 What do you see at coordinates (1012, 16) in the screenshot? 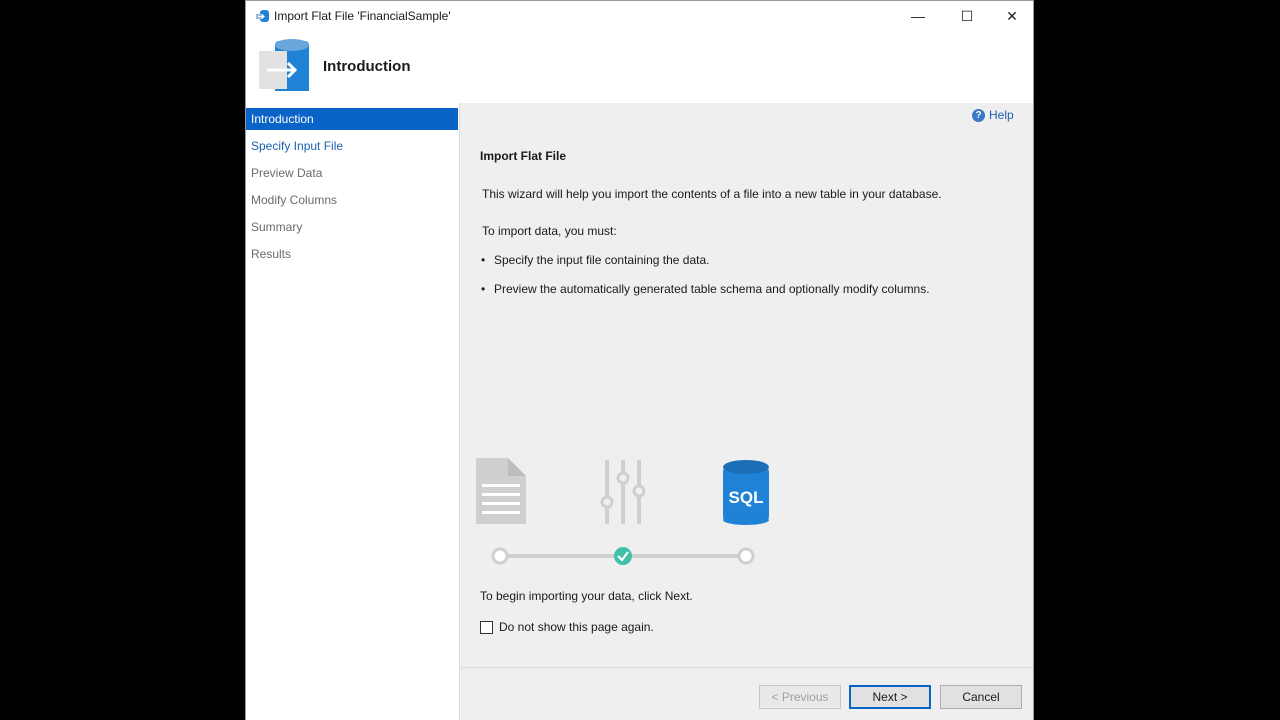
I see `close-button: ✕` at bounding box center [1012, 16].